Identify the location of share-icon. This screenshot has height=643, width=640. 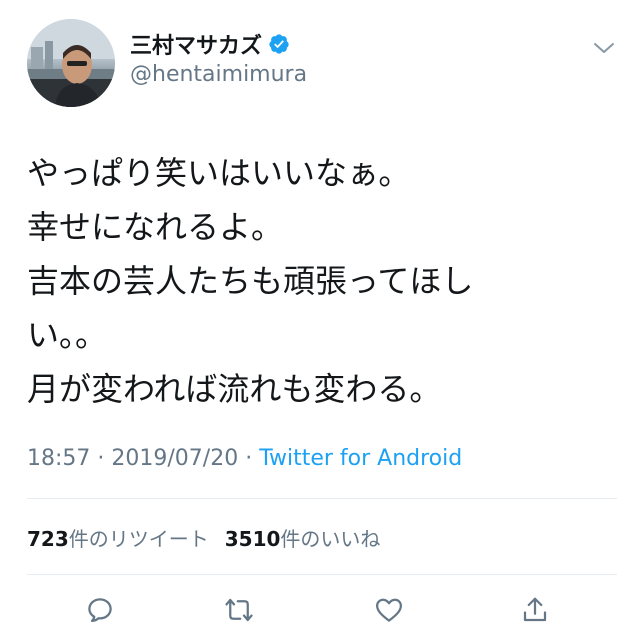
(535, 609).